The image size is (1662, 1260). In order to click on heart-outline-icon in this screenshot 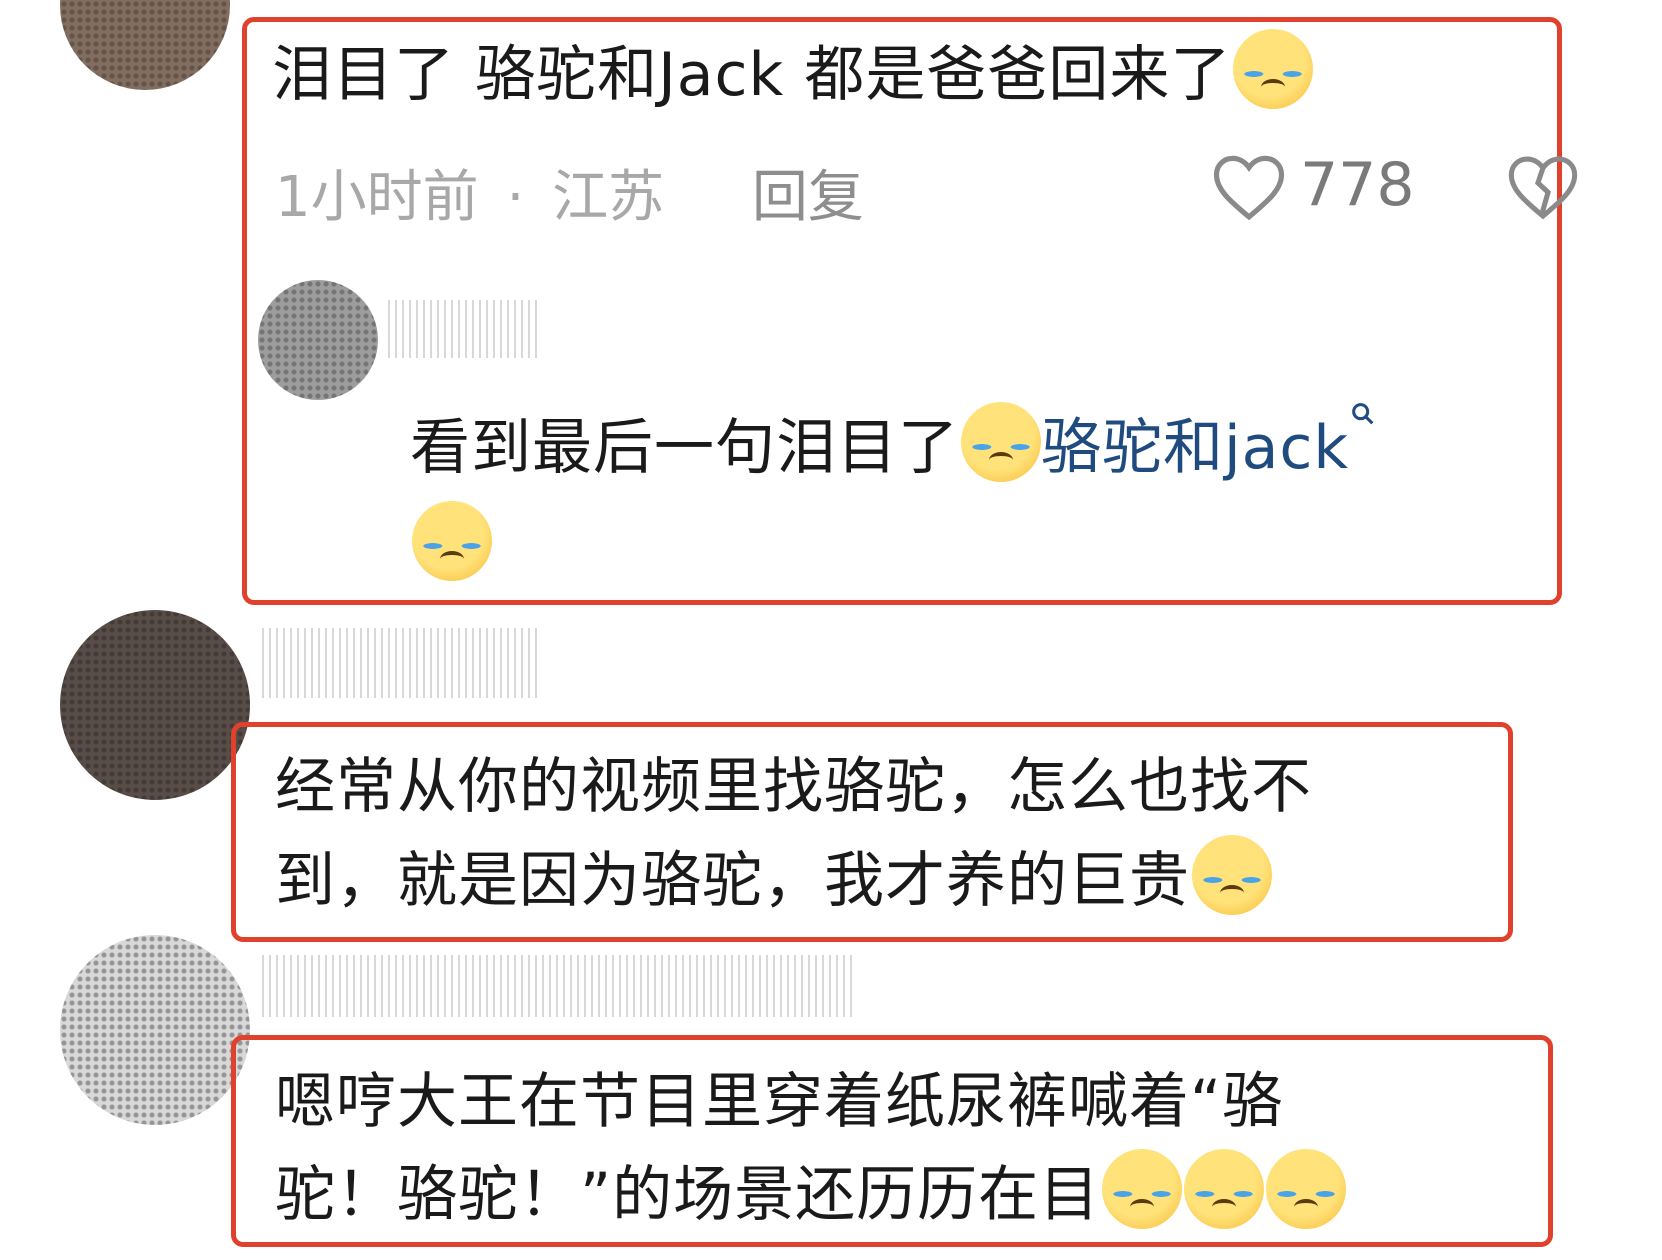, I will do `click(1249, 186)`.